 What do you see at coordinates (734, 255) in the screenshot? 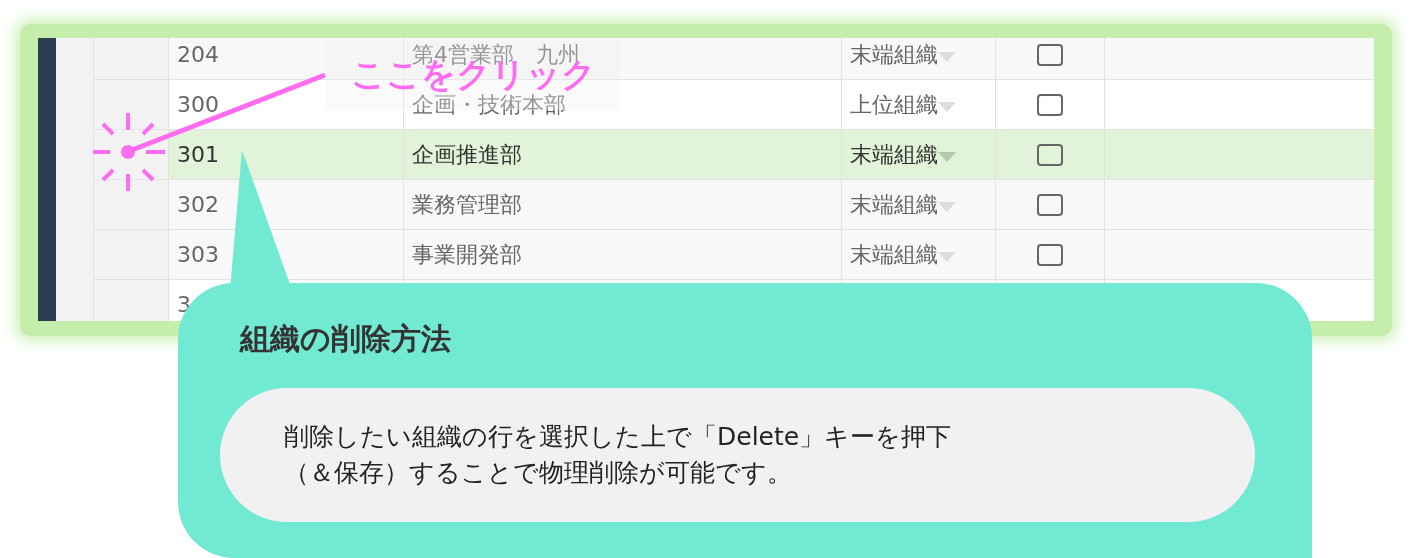
I see `table-row: 303 事業開発部 末端組織` at bounding box center [734, 255].